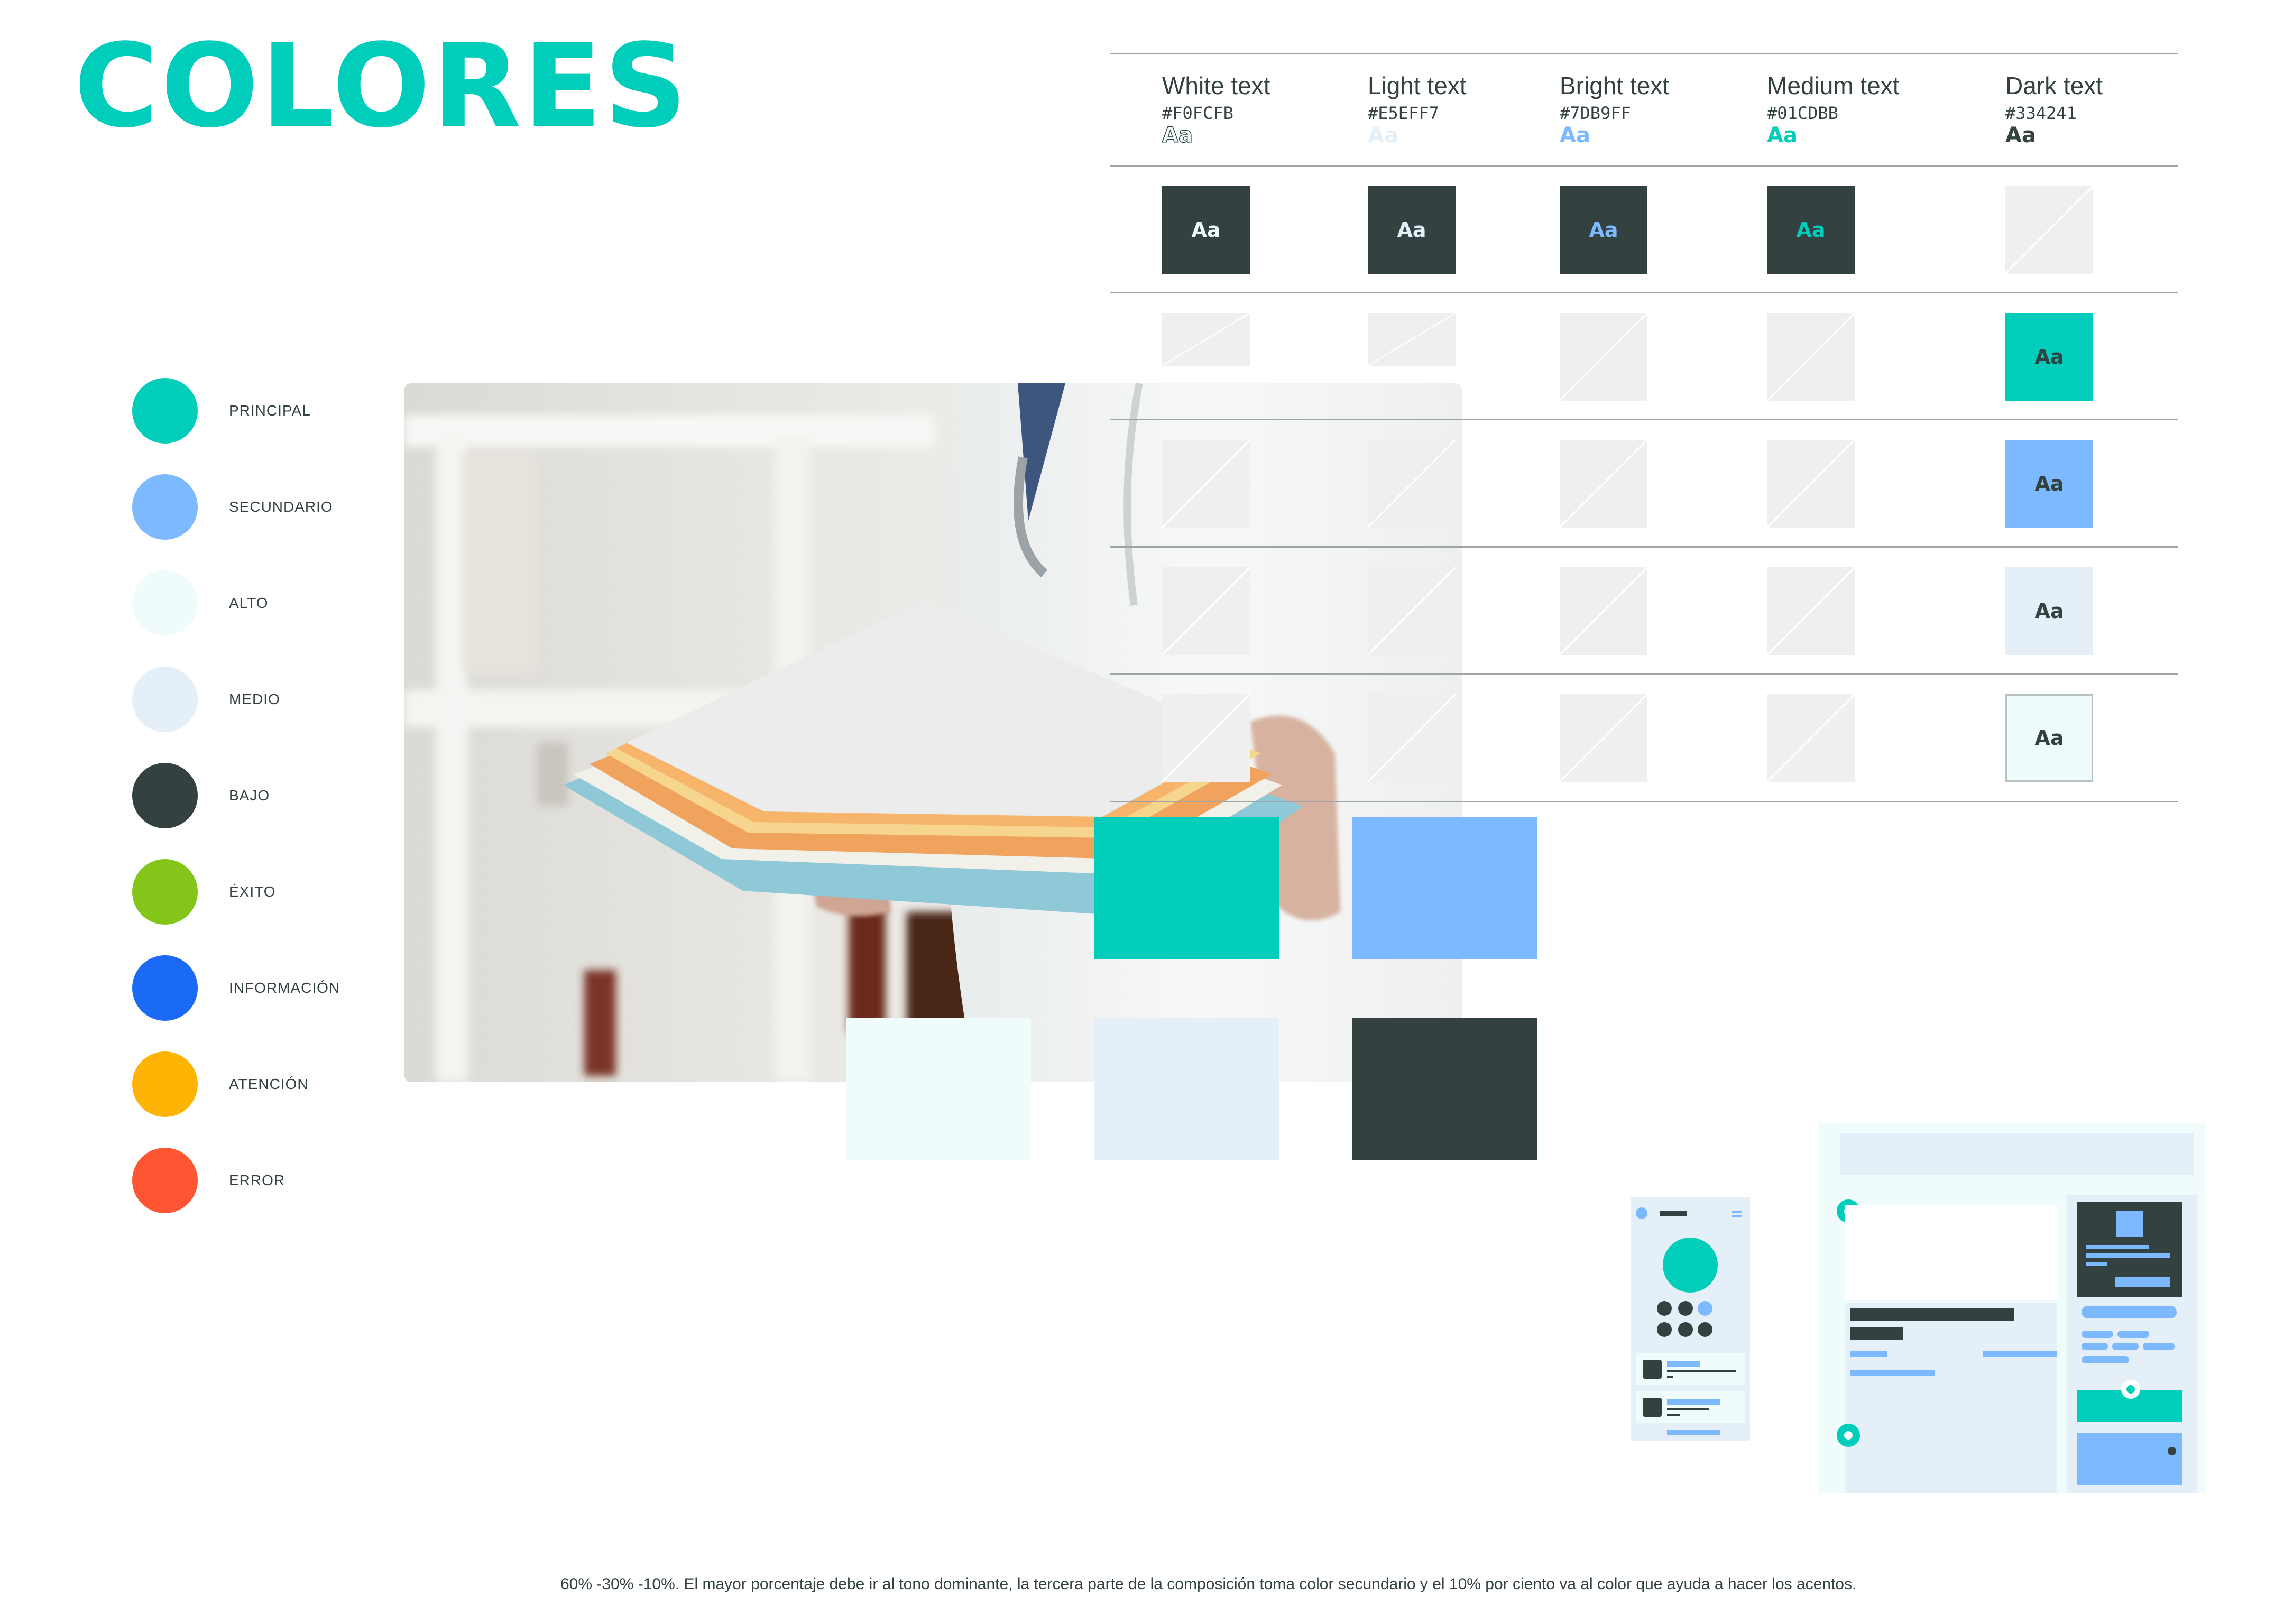 The height and width of the screenshot is (1624, 2284). I want to click on palette-item: ATENCIÓN, so click(264, 1084).